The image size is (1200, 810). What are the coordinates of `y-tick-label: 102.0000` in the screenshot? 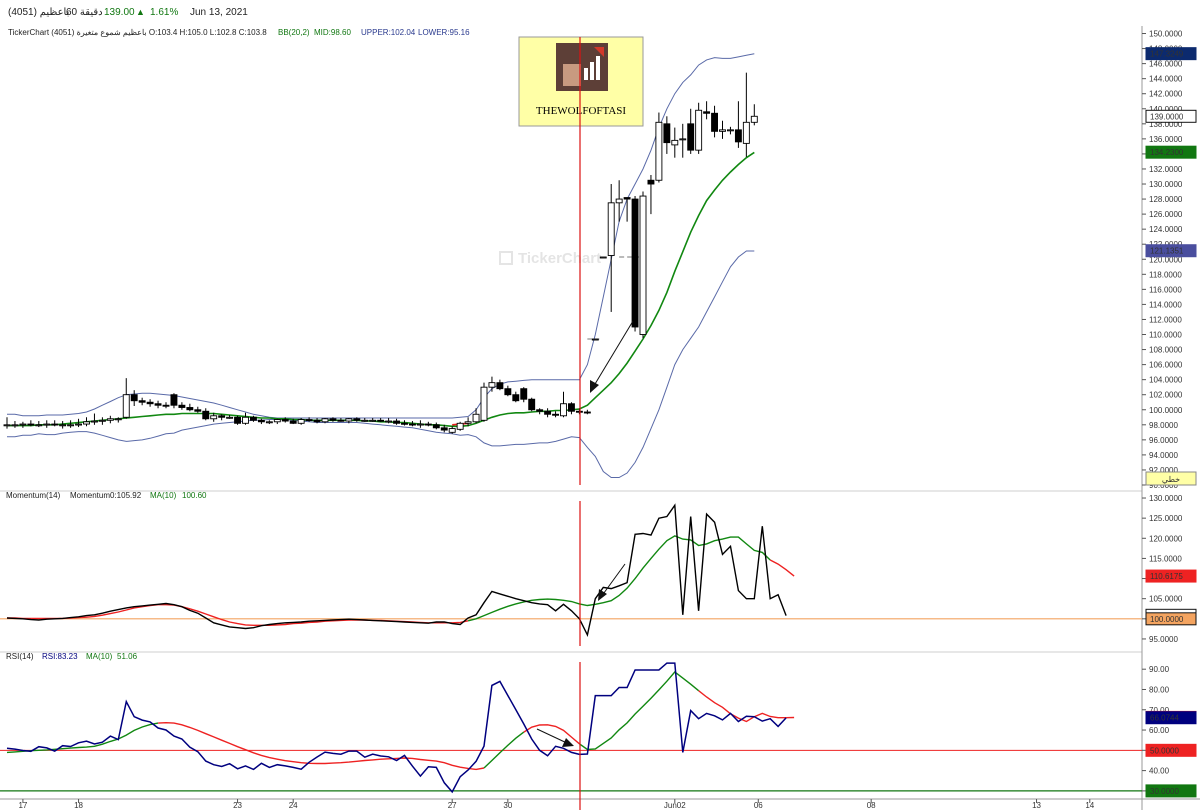 It's located at (1166, 395).